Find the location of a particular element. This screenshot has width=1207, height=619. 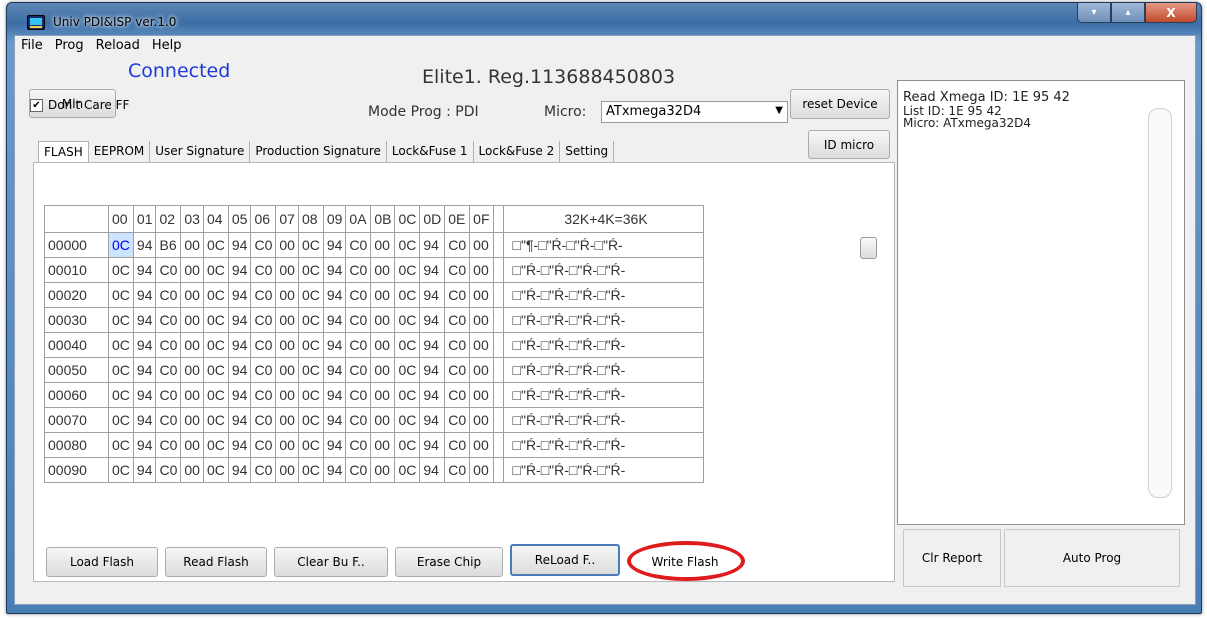

menu-prog: Prog is located at coordinates (69, 46).